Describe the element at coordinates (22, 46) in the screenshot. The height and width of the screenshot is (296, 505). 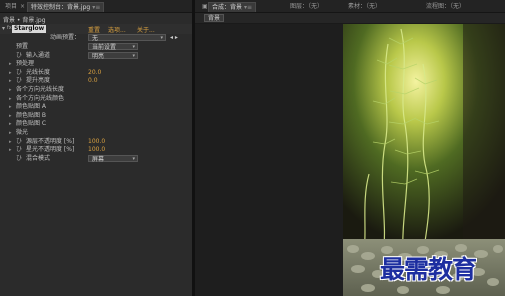
I see `property-label: 预置` at that location.